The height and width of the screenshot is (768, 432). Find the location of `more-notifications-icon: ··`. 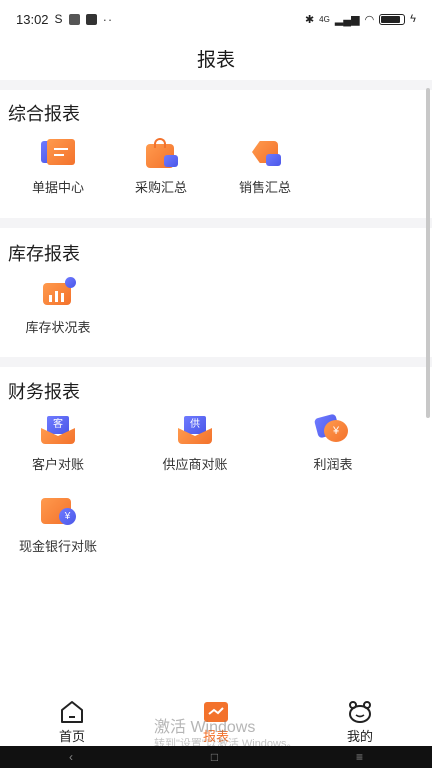

more-notifications-icon: ·· is located at coordinates (108, 19).